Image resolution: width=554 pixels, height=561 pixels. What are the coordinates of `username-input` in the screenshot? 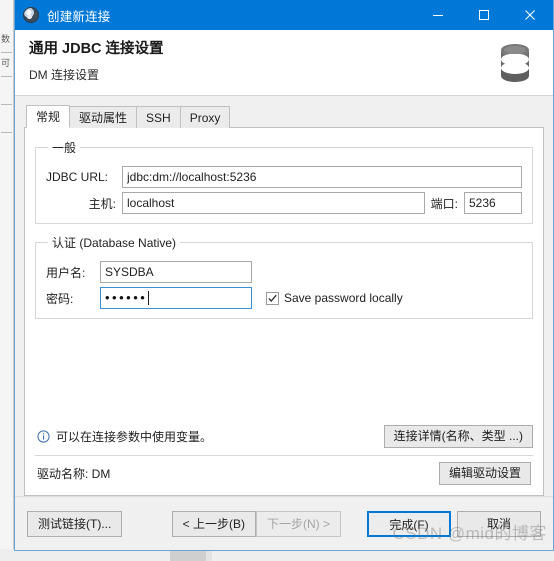 It's located at (176, 272).